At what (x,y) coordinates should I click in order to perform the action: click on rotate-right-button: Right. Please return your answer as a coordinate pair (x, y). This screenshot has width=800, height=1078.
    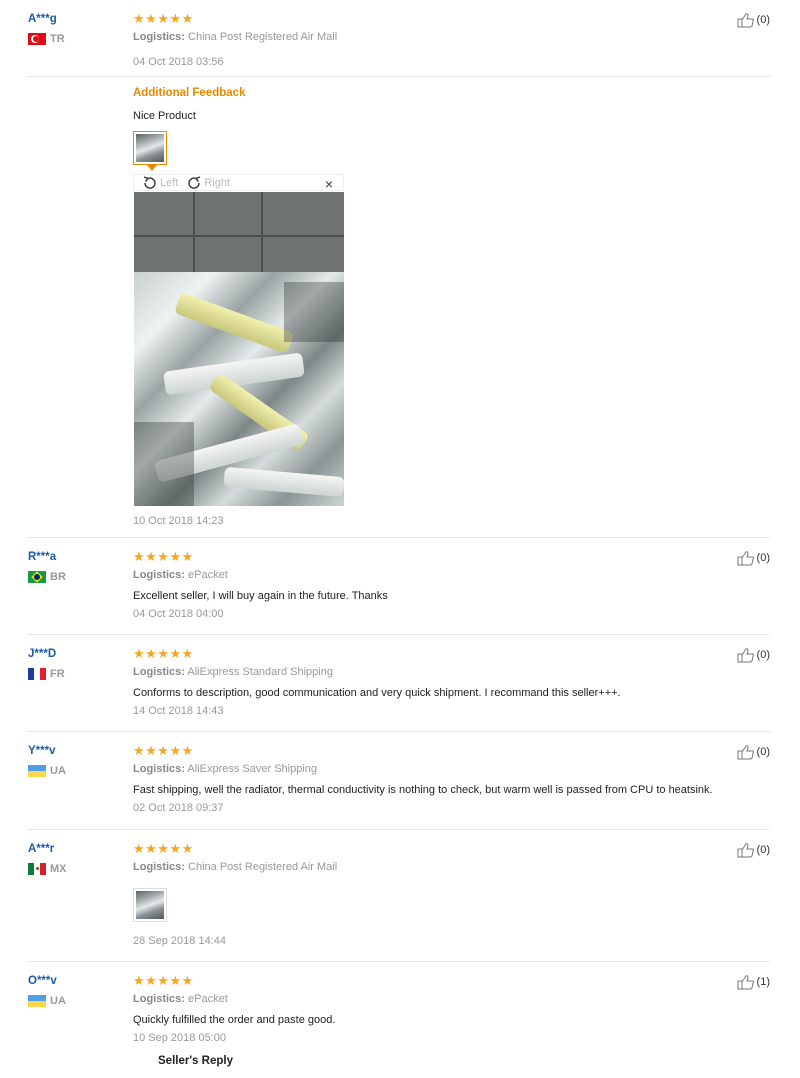
    Looking at the image, I should click on (208, 183).